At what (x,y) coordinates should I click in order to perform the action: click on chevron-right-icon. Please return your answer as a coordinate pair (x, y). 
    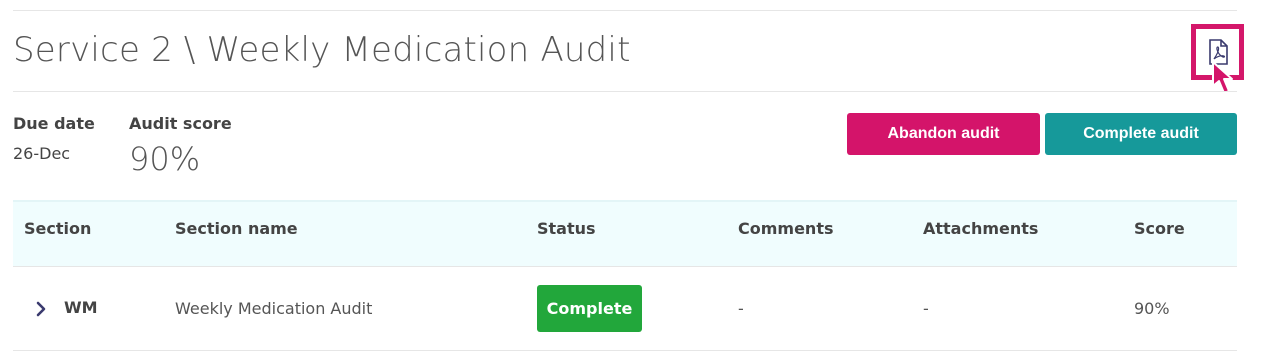
    Looking at the image, I should click on (41, 309).